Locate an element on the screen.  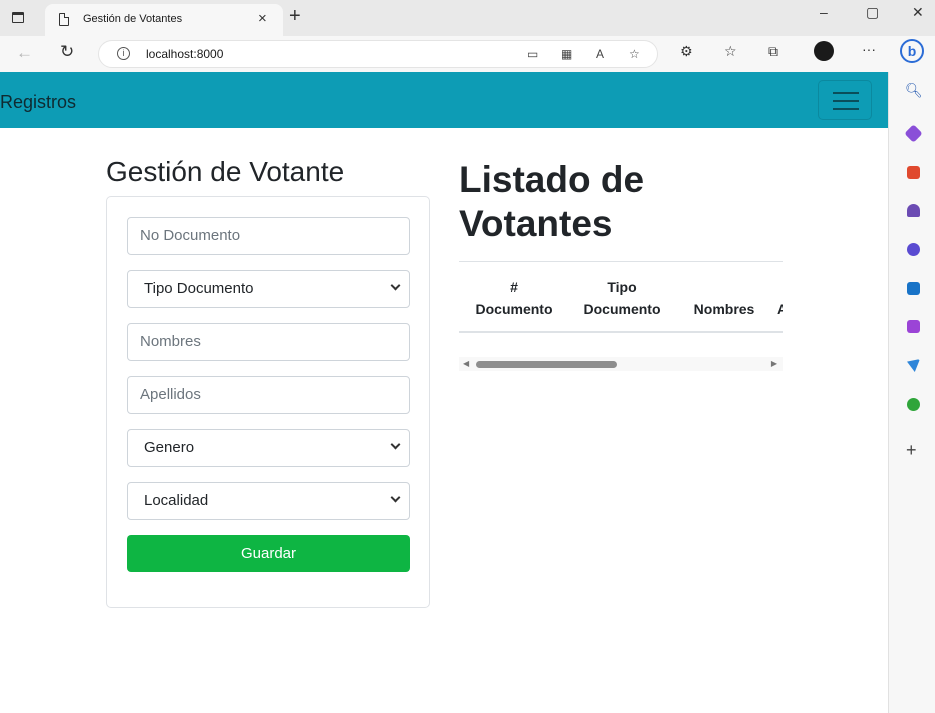
search-icon: 🔍︎ is located at coordinates (914, 90).